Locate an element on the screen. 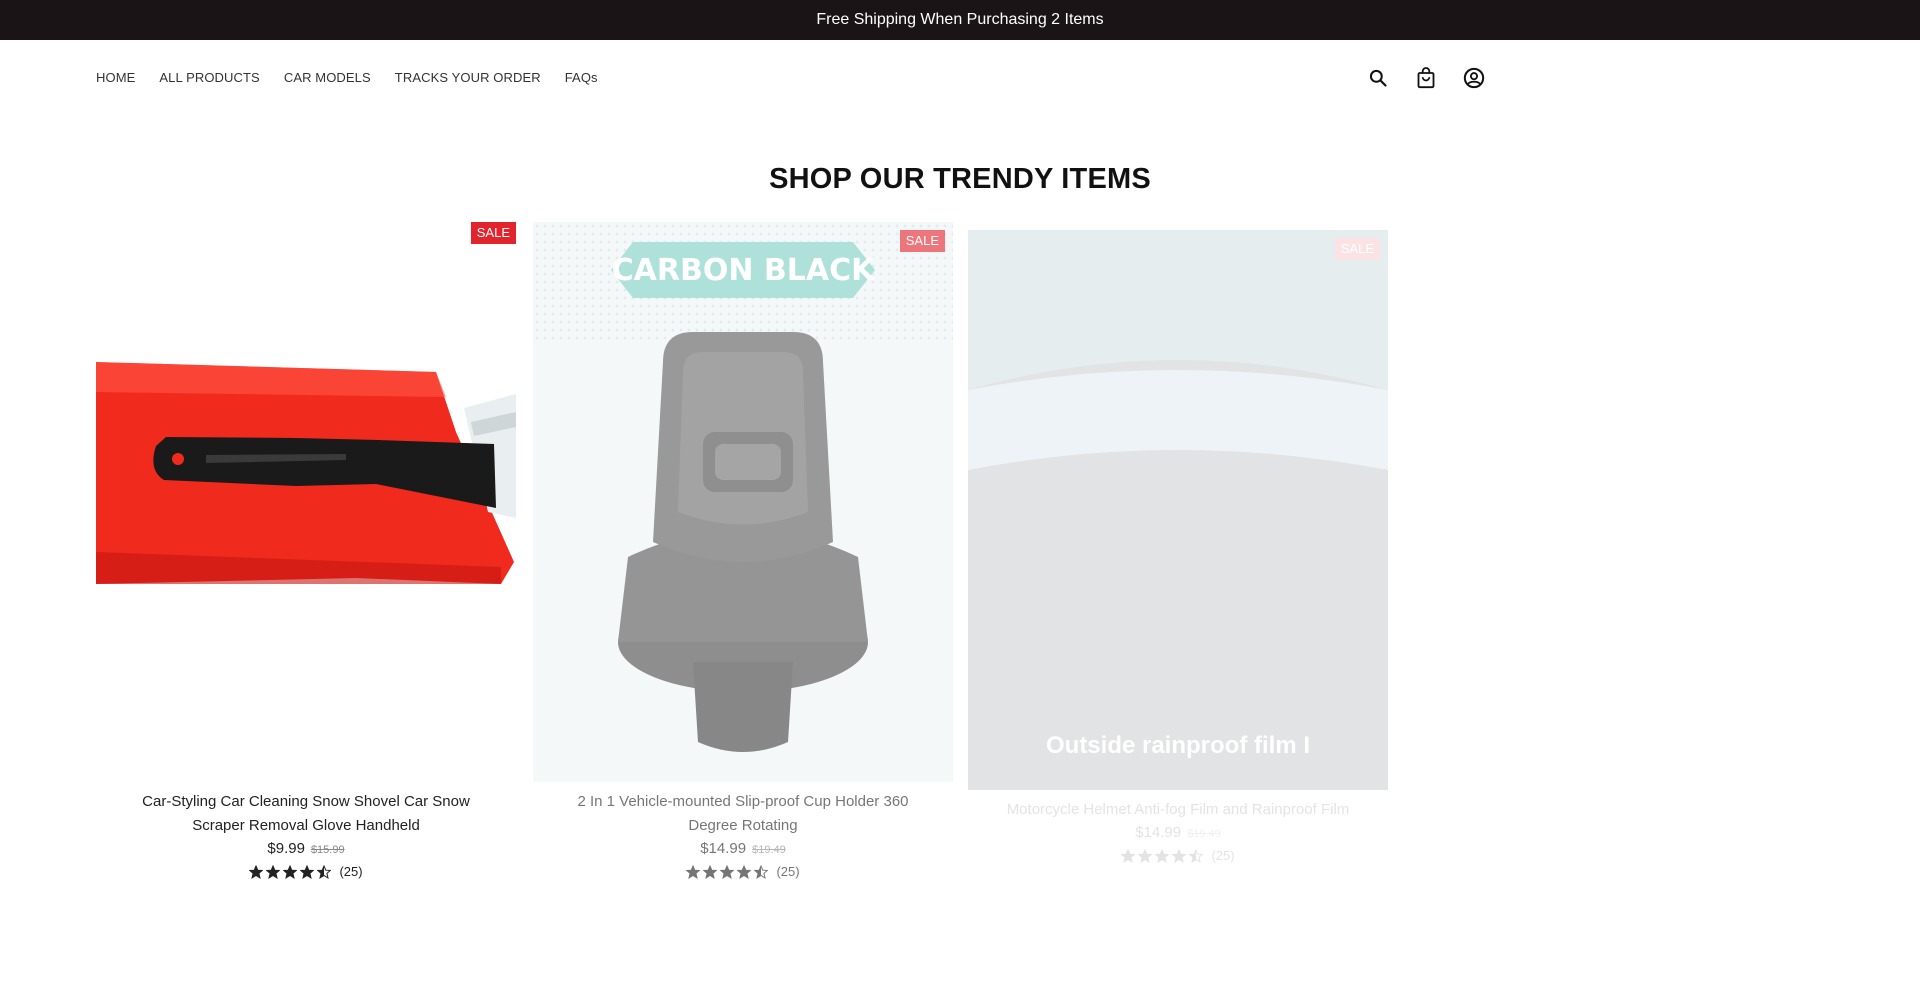 The width and height of the screenshot is (1920, 993). banner-text: CARBON BLACK is located at coordinates (744, 270).